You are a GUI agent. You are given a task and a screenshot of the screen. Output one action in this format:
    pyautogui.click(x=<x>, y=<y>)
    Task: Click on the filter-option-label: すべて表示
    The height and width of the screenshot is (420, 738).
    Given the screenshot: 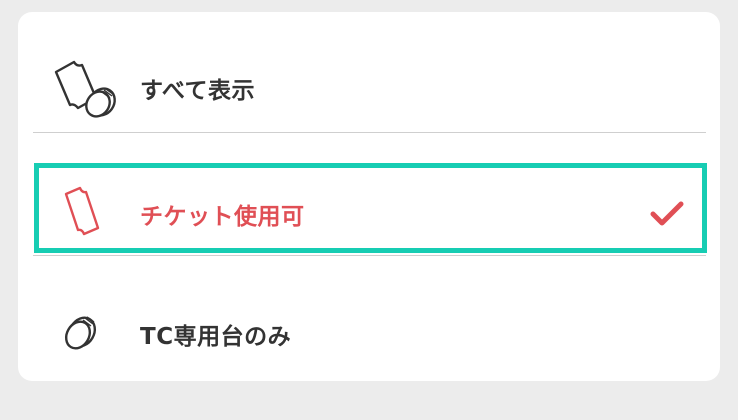 What is the action you would take?
    pyautogui.click(x=197, y=91)
    